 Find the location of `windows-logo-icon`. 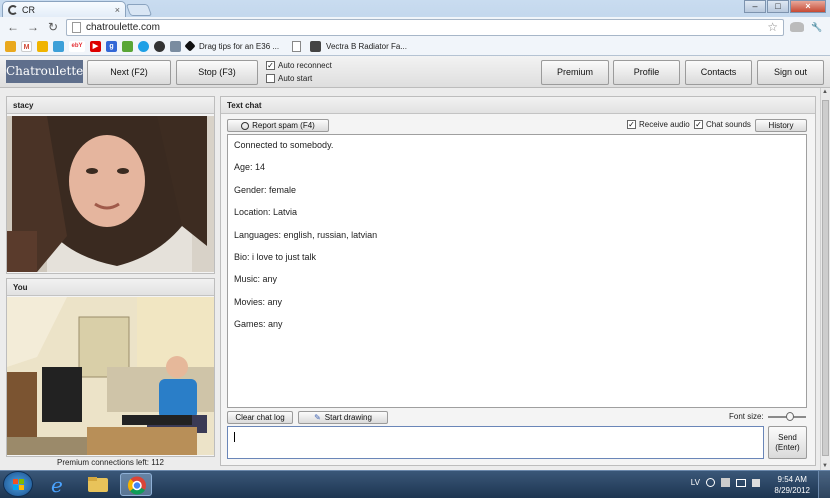

windows-logo-icon is located at coordinates (18, 484).